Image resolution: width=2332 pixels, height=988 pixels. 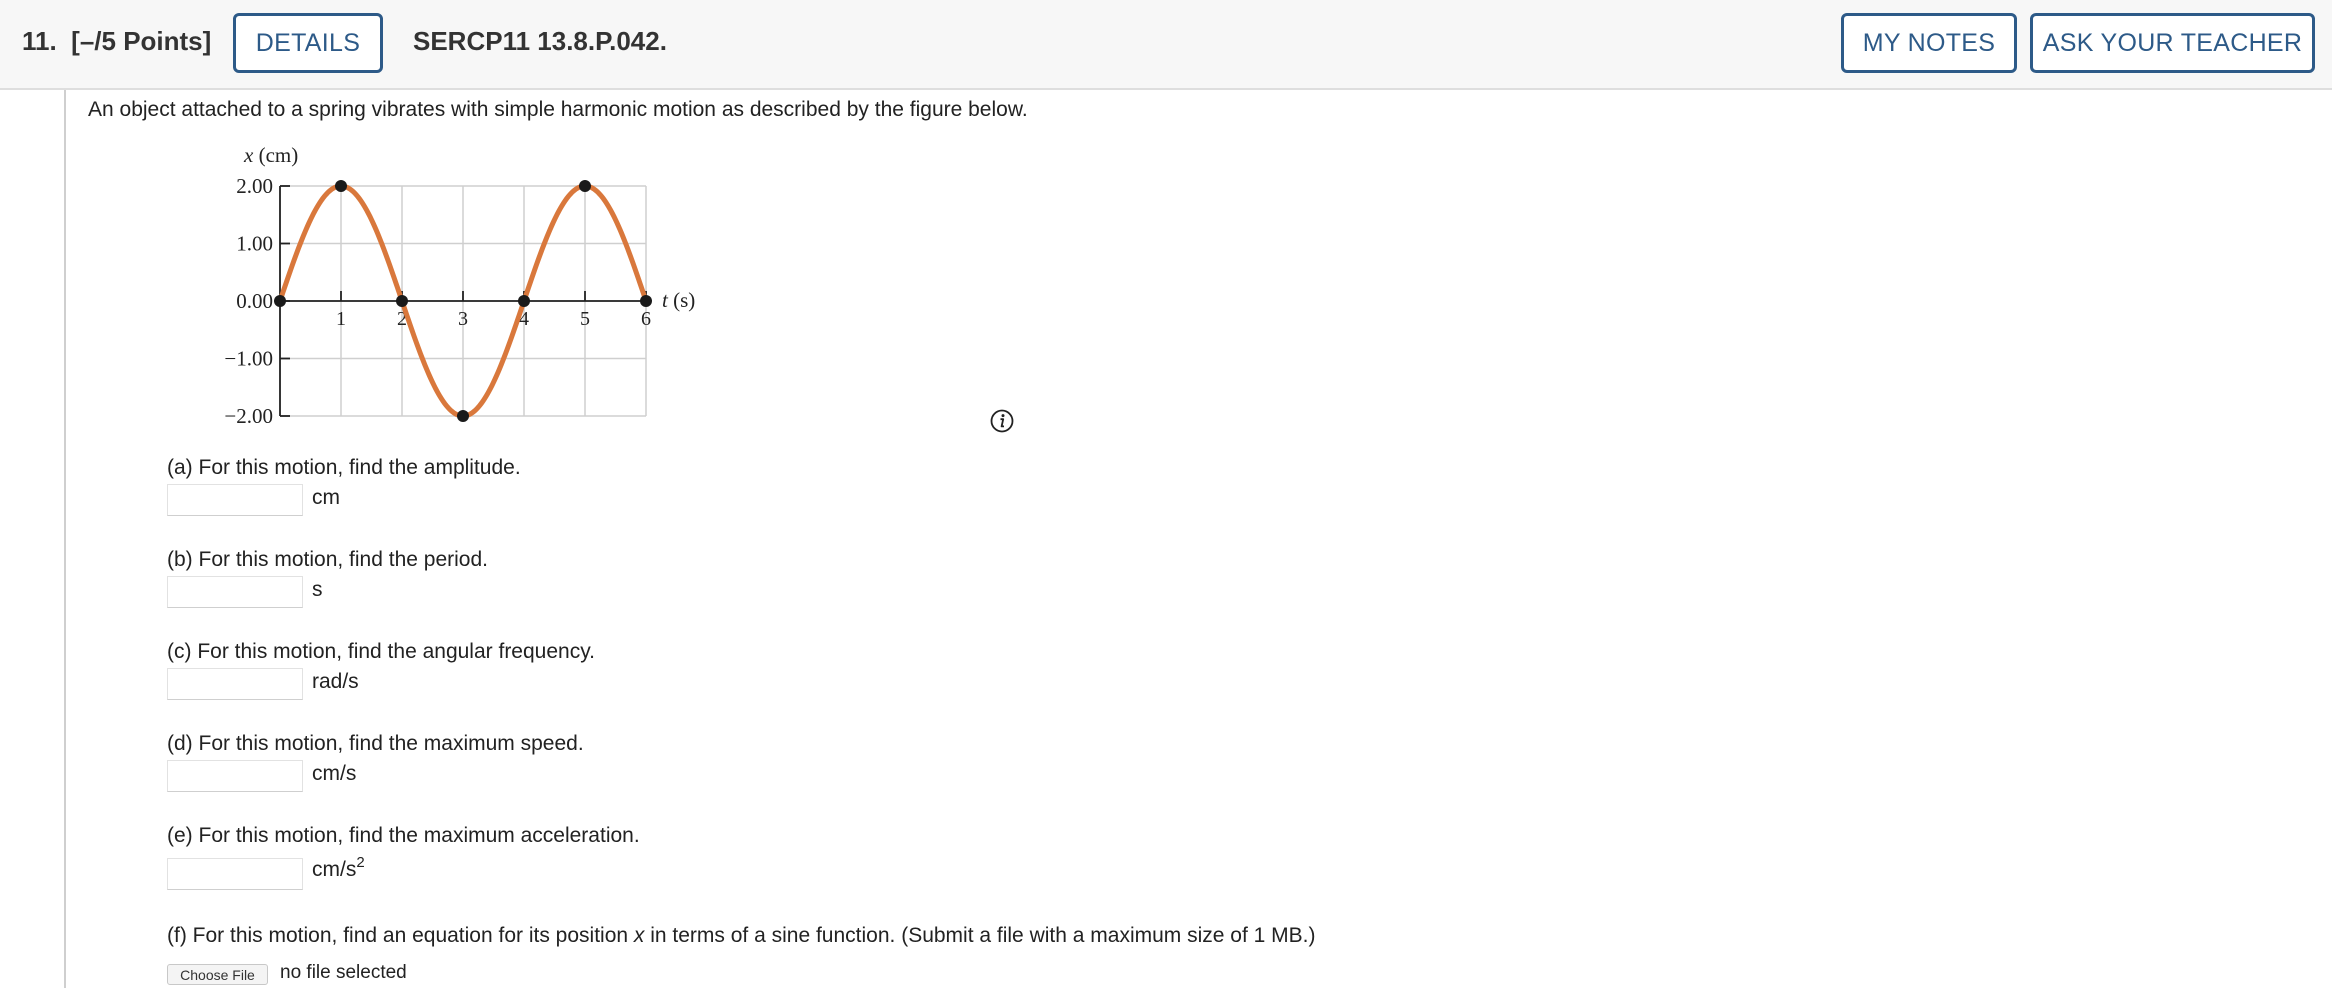 I want to click on max-speed-input, so click(x=235, y=776).